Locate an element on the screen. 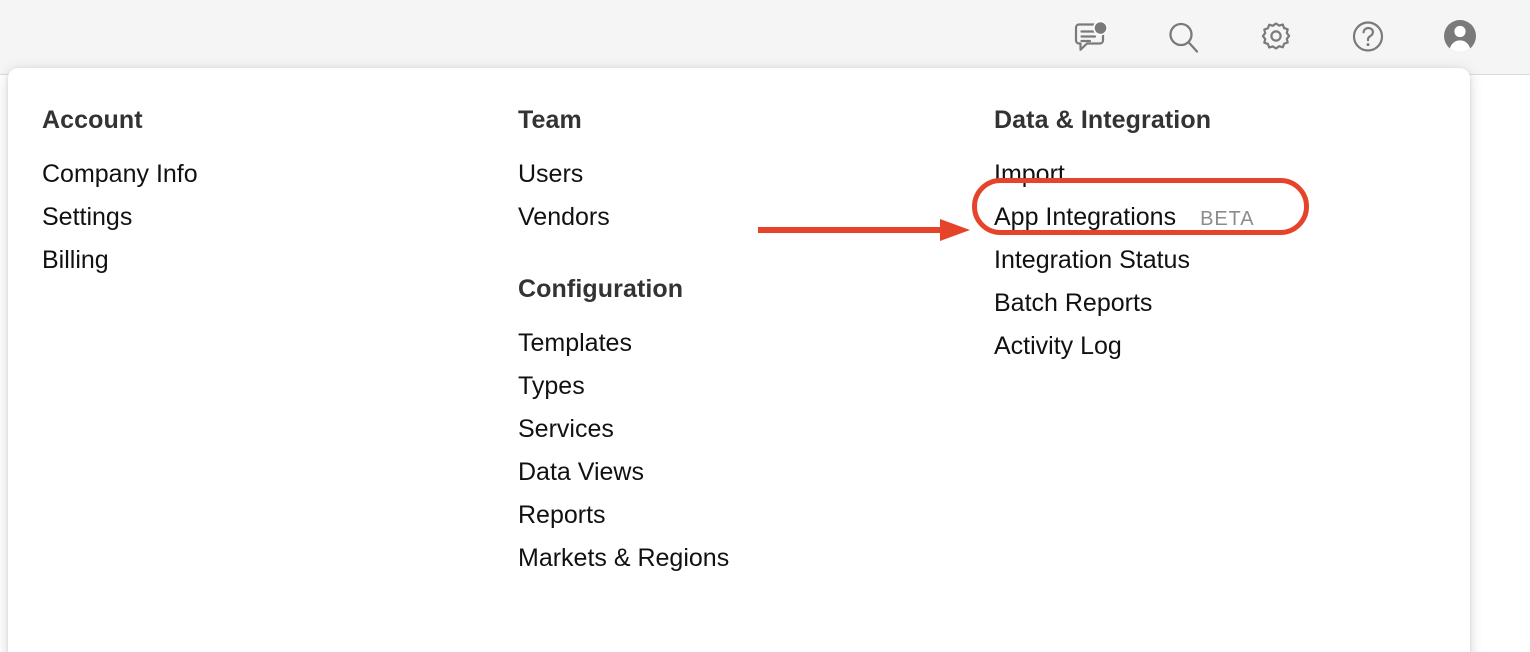 The width and height of the screenshot is (1530, 652). menu-item-reports: Reports is located at coordinates (562, 515).